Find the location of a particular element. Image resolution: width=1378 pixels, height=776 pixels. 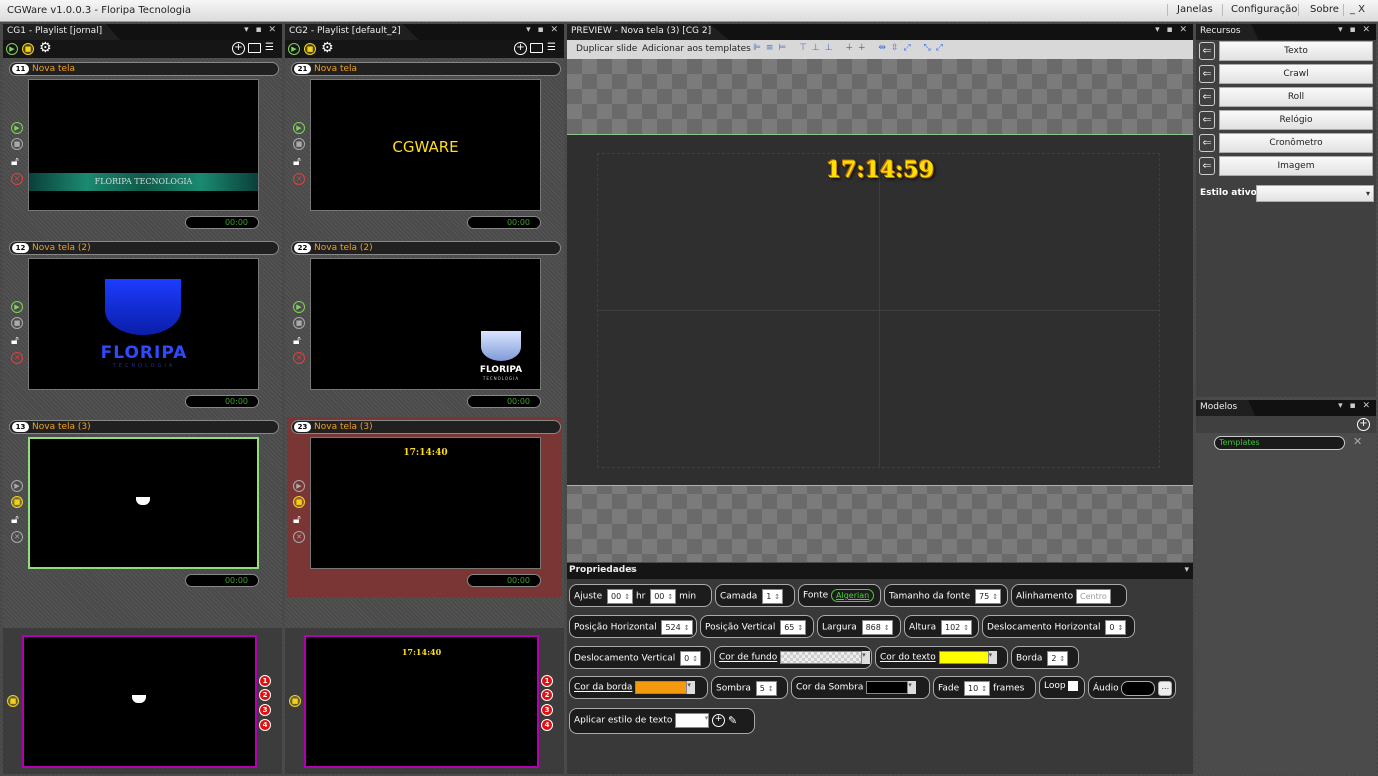

stop-all-icon: ■ is located at coordinates (310, 49).